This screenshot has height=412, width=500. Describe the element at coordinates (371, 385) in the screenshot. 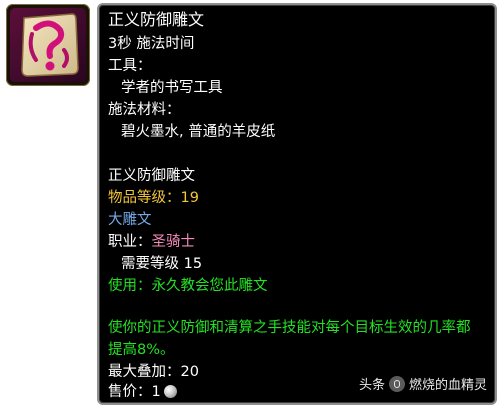

I see `watermark-brand: 头条` at that location.